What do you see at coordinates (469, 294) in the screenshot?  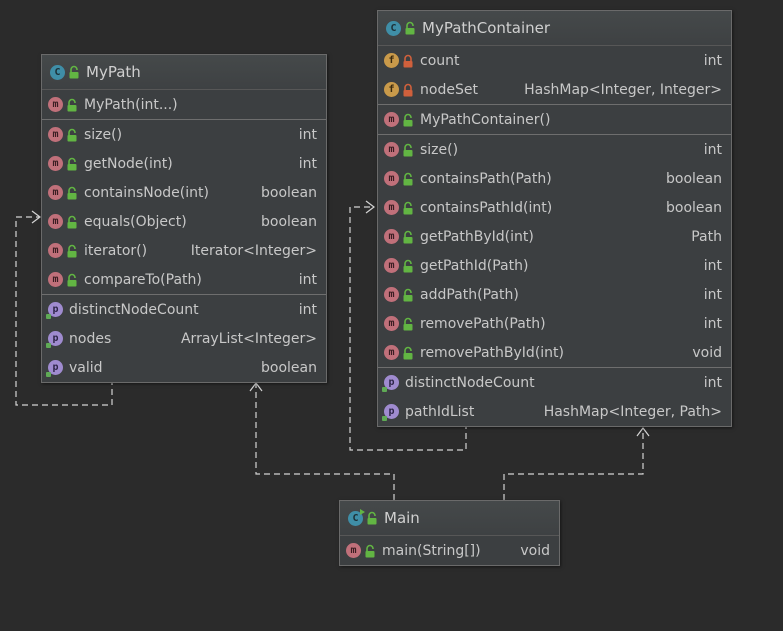 I see `member-name: addPath(Path)` at bounding box center [469, 294].